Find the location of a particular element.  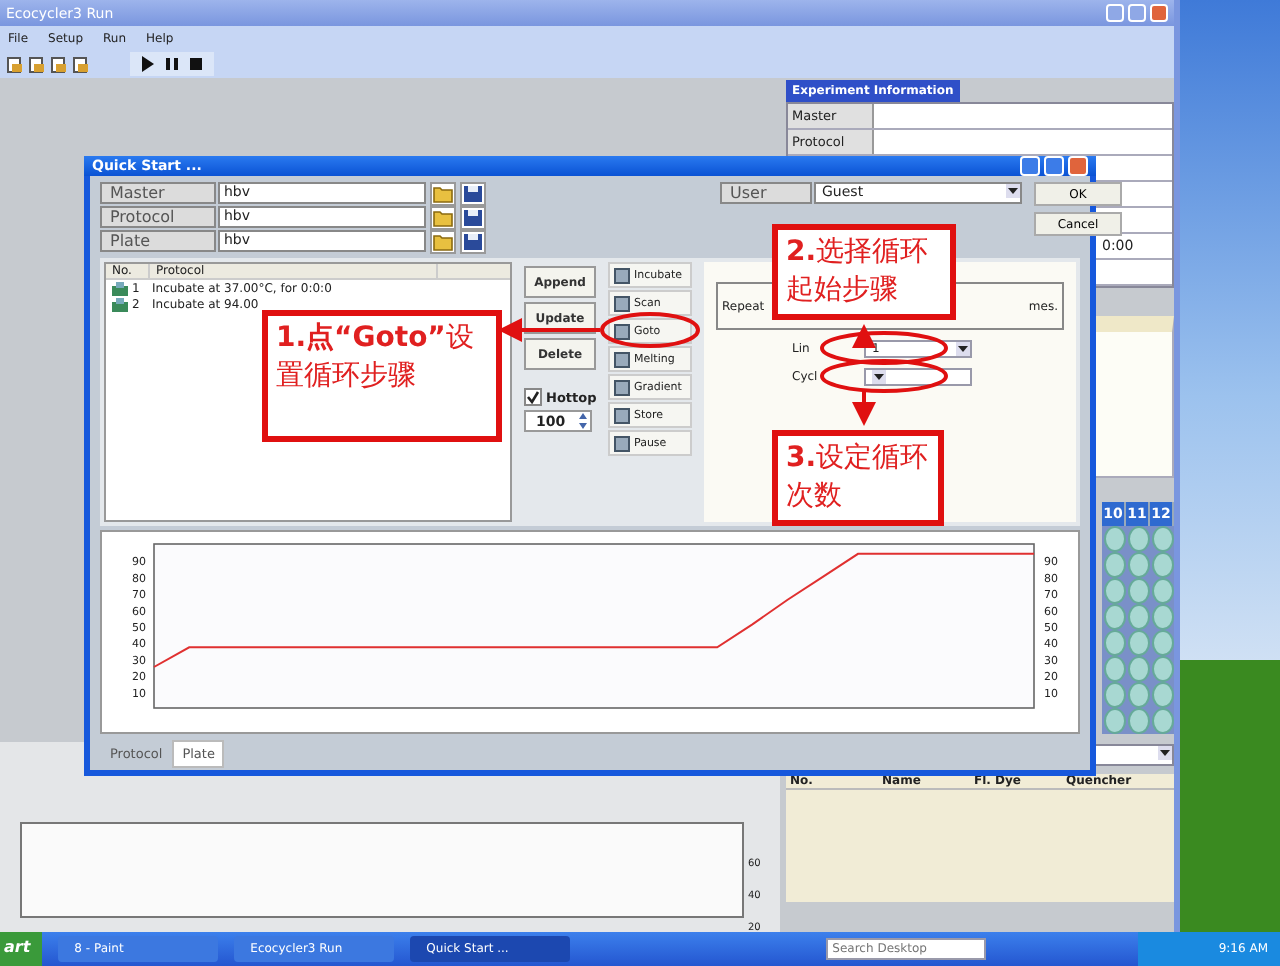

field-label: Protocol is located at coordinates (158, 217).